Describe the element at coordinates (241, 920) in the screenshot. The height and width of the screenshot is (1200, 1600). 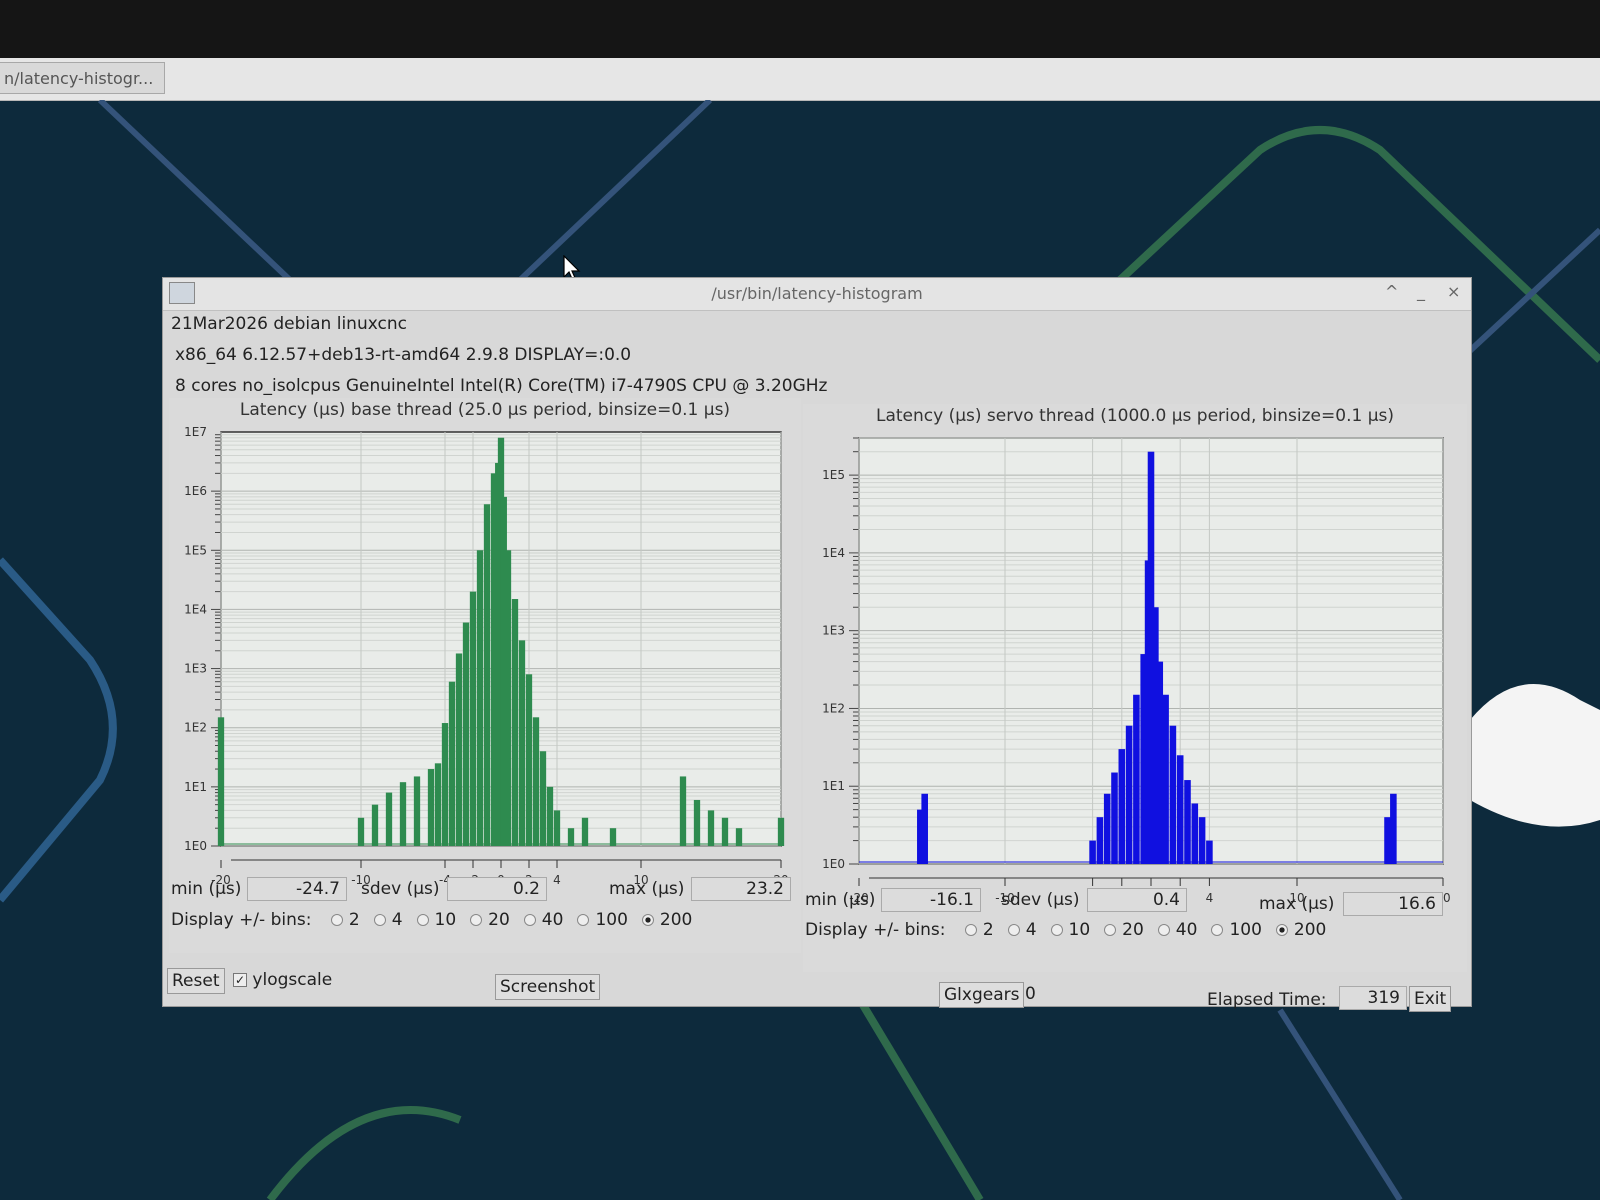
I see `base-bins-label: Display +/- bins:` at that location.